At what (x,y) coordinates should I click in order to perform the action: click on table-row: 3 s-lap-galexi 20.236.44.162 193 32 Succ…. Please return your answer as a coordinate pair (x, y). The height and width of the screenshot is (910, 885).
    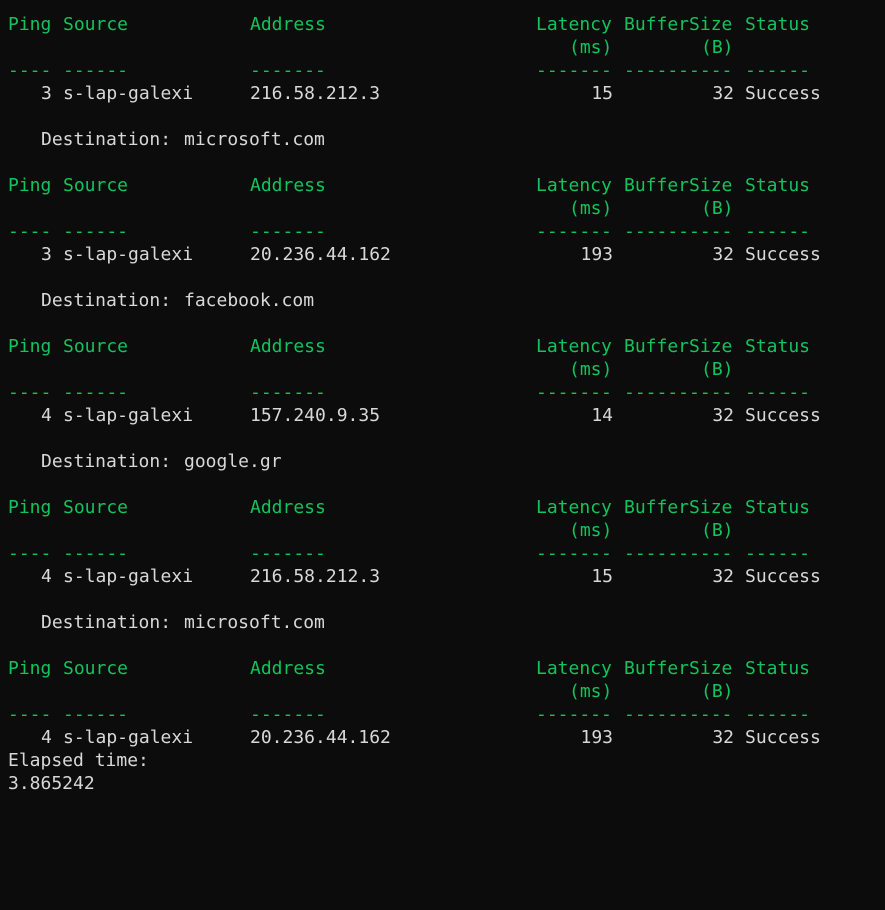
    Looking at the image, I should click on (442, 254).